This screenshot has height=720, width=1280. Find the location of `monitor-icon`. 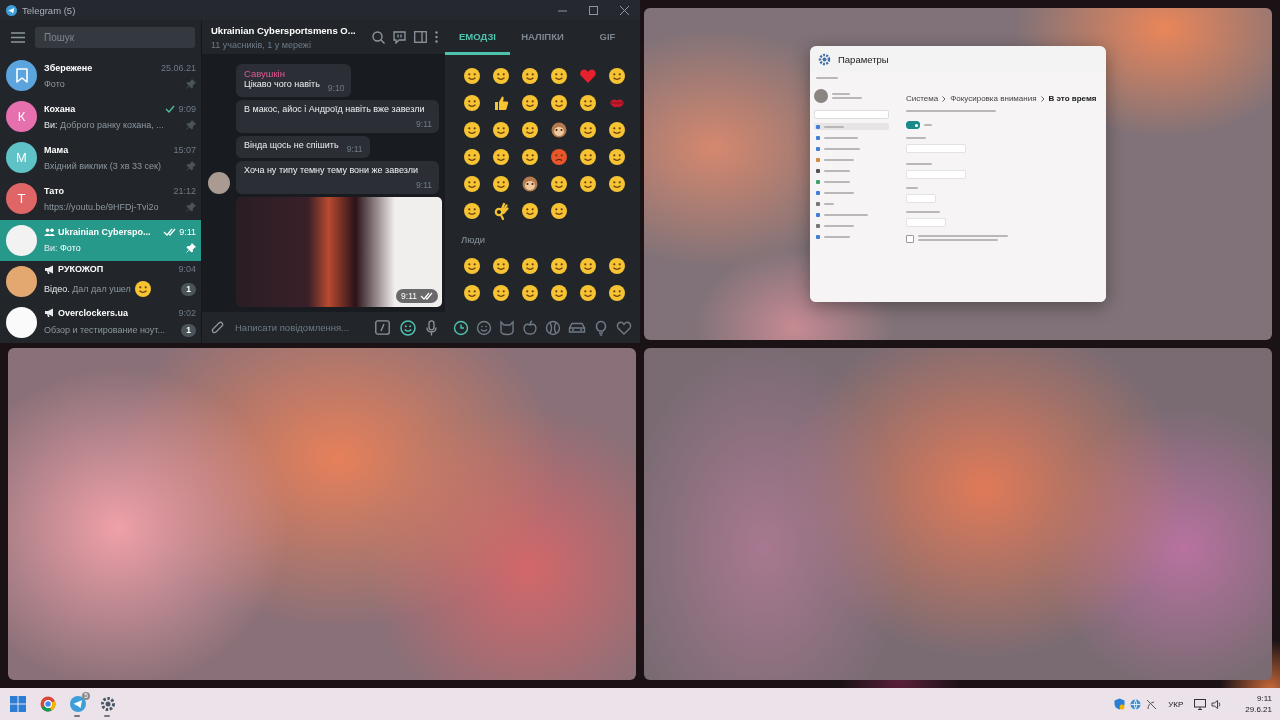

monitor-icon is located at coordinates (1200, 704).